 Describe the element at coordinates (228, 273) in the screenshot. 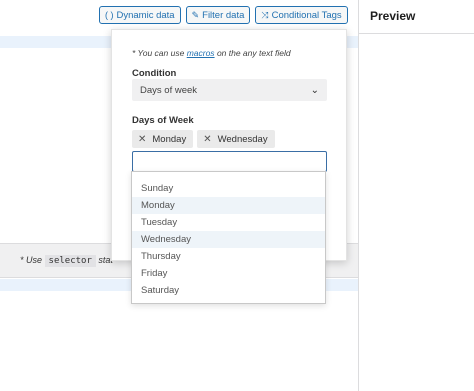

I see `option-friday: Friday` at that location.